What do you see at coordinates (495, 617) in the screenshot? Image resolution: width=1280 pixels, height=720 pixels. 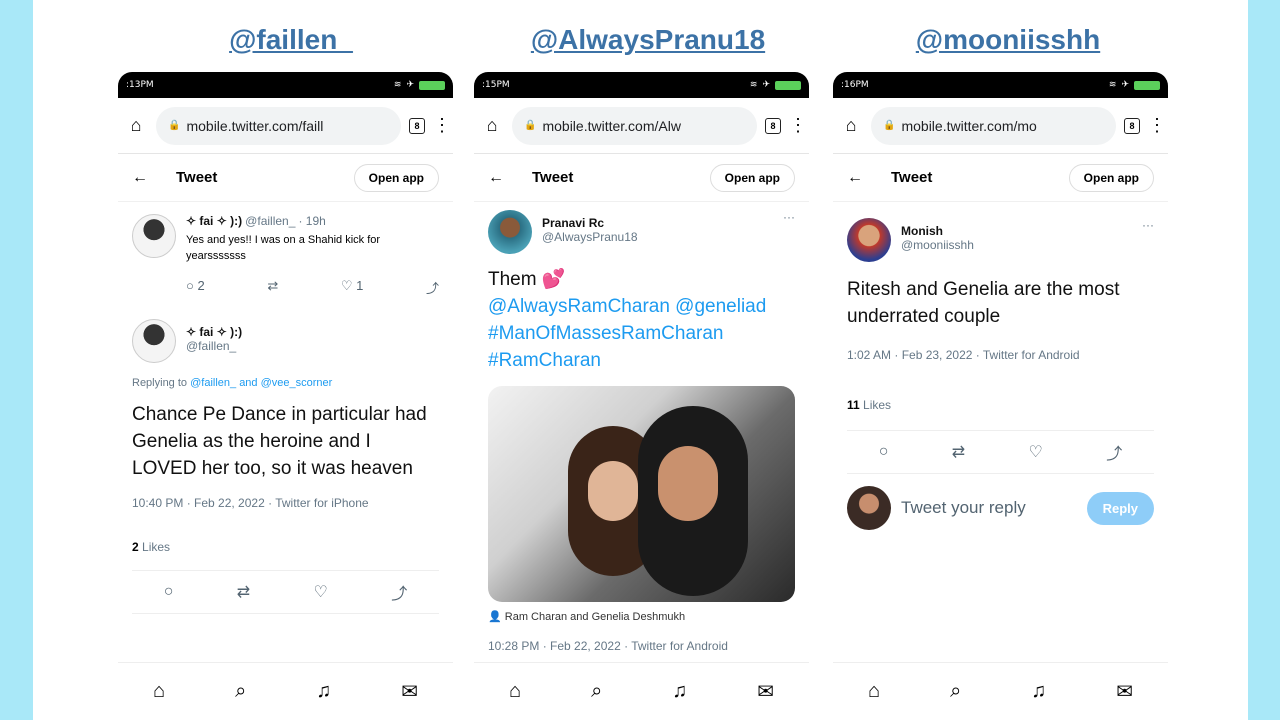 I see `person-icon: 👤` at bounding box center [495, 617].